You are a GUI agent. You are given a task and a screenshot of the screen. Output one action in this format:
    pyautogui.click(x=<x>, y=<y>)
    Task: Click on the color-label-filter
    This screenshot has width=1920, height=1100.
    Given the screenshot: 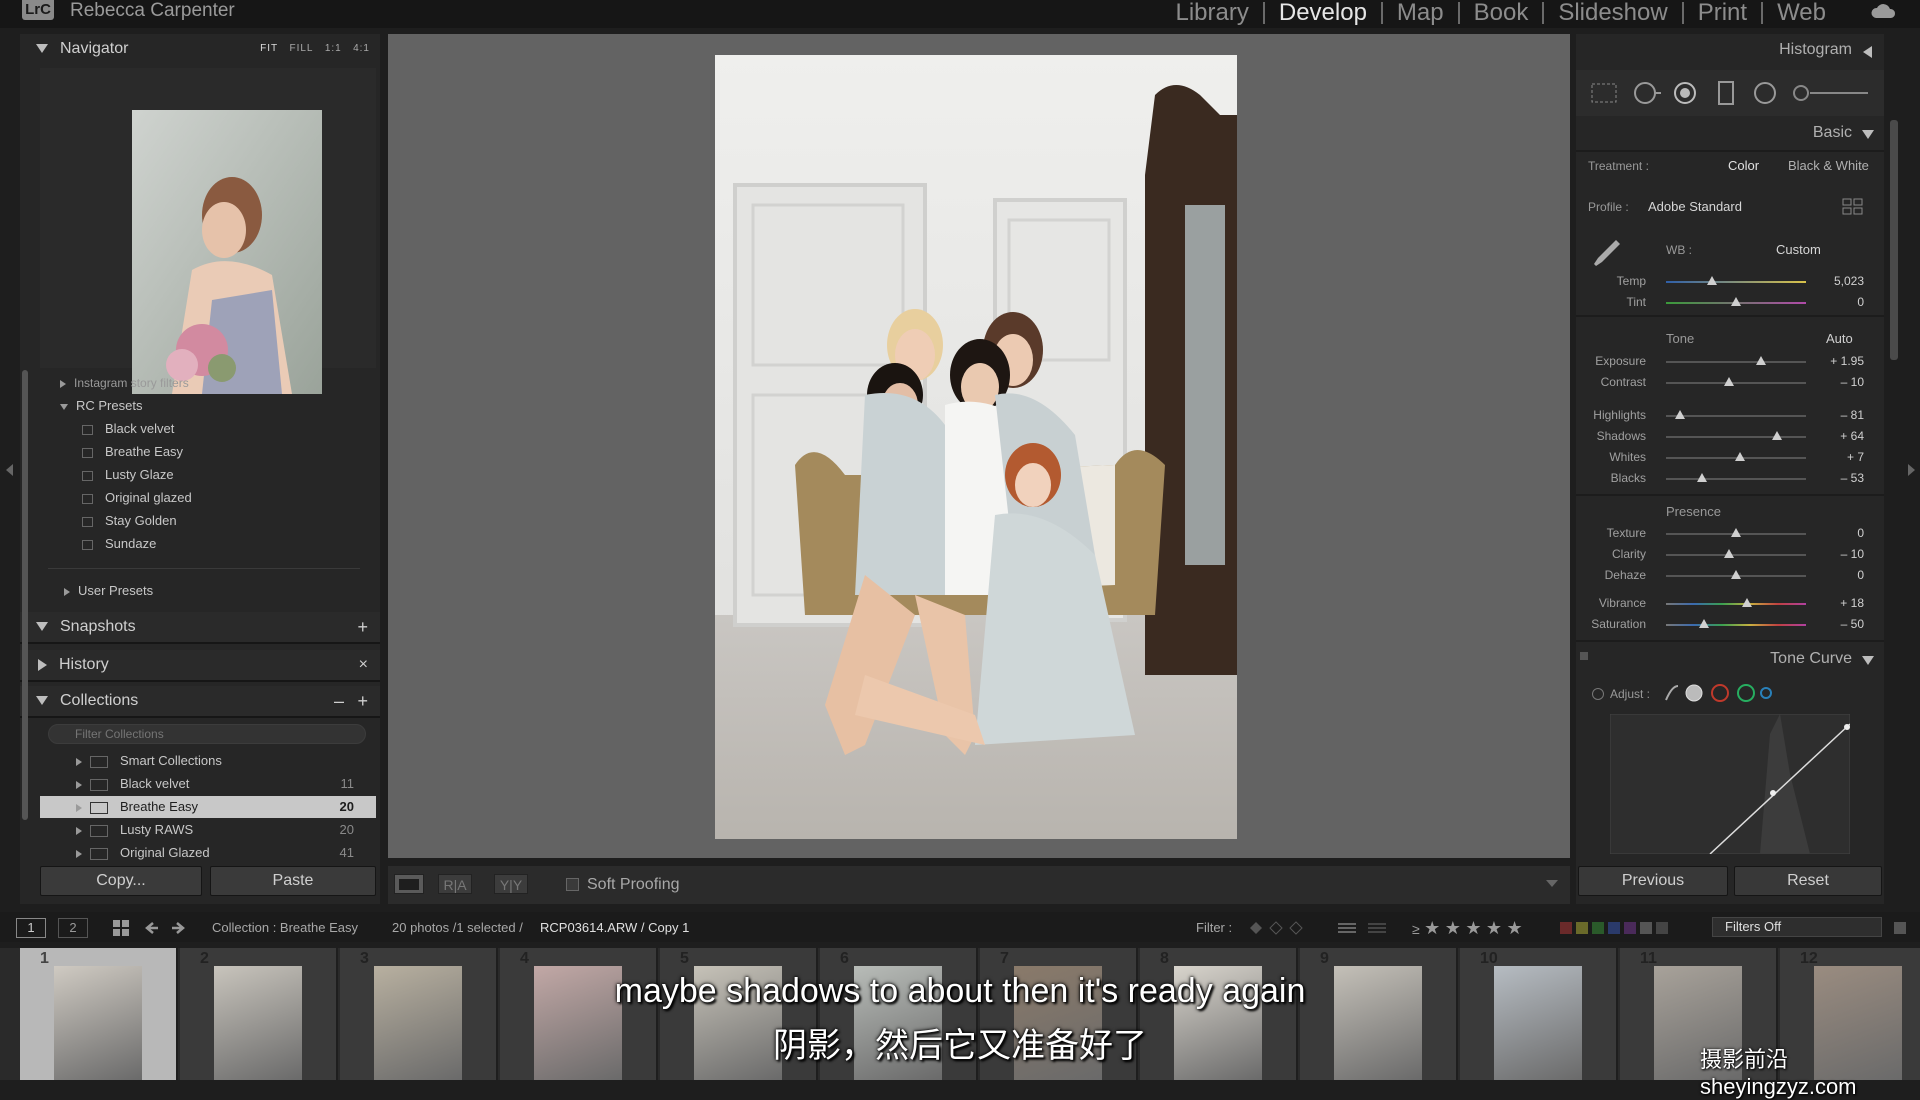 What is the action you would take?
    pyautogui.click(x=1616, y=930)
    